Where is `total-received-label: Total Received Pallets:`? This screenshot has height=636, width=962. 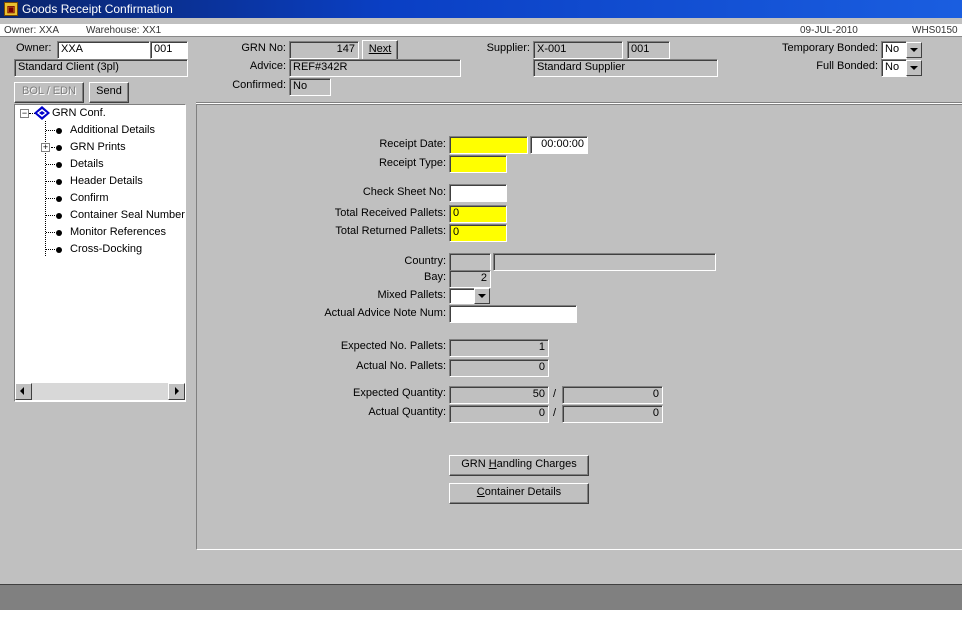
total-received-label: Total Received Pallets: is located at coordinates (390, 213).